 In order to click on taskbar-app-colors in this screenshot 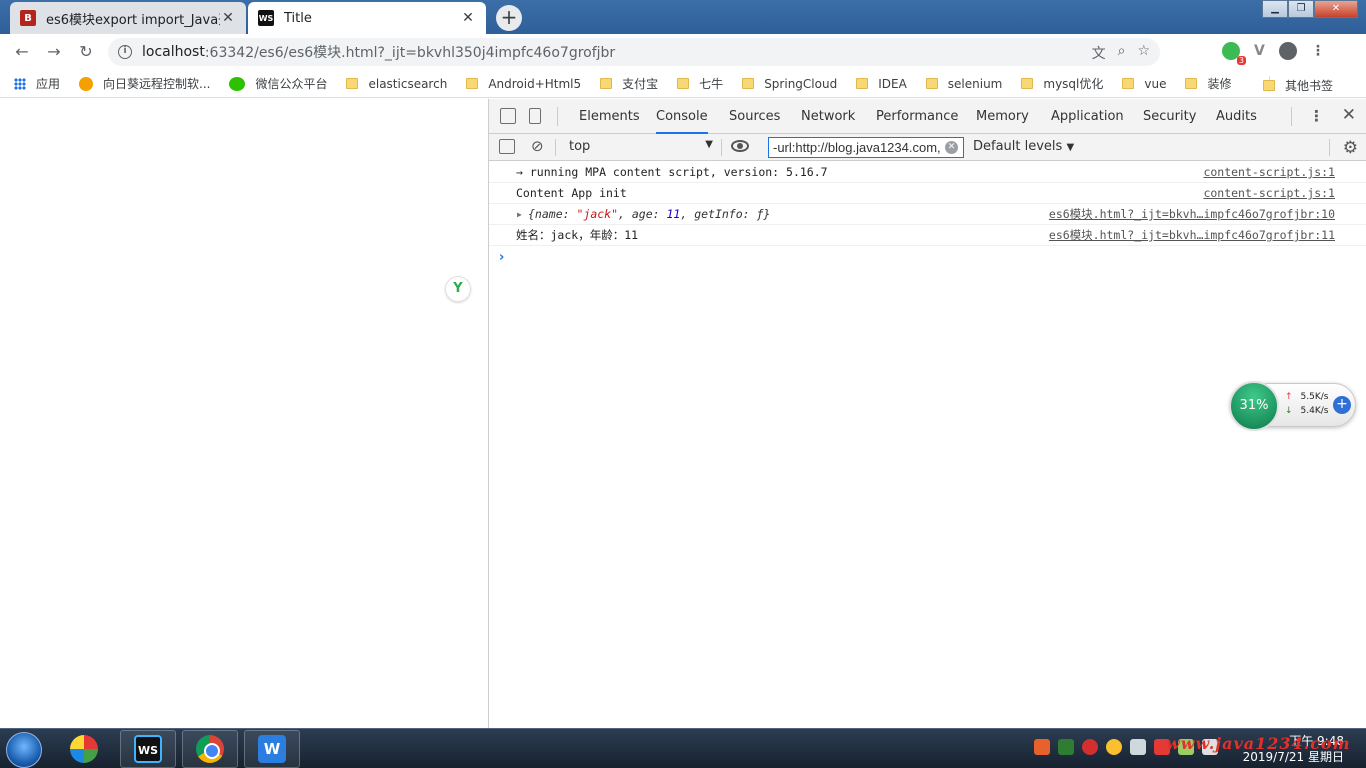, I will do `click(84, 749)`.